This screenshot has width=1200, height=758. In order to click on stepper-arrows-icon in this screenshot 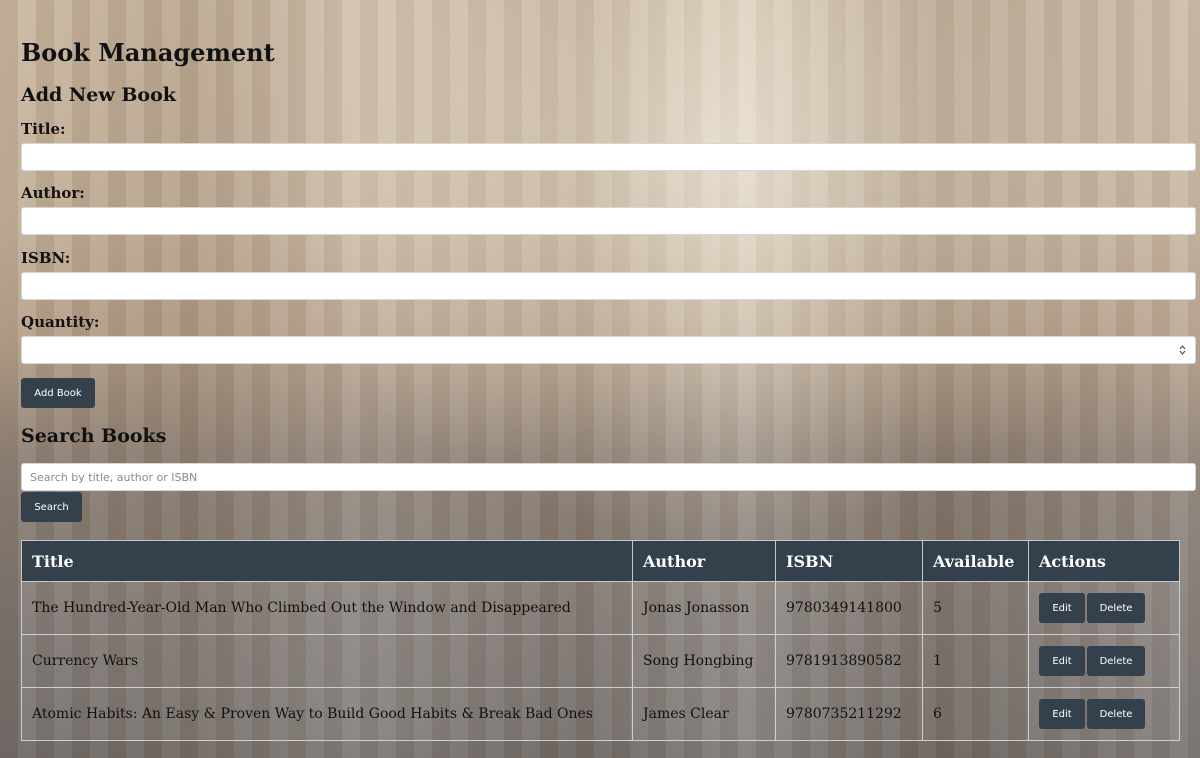, I will do `click(1182, 350)`.